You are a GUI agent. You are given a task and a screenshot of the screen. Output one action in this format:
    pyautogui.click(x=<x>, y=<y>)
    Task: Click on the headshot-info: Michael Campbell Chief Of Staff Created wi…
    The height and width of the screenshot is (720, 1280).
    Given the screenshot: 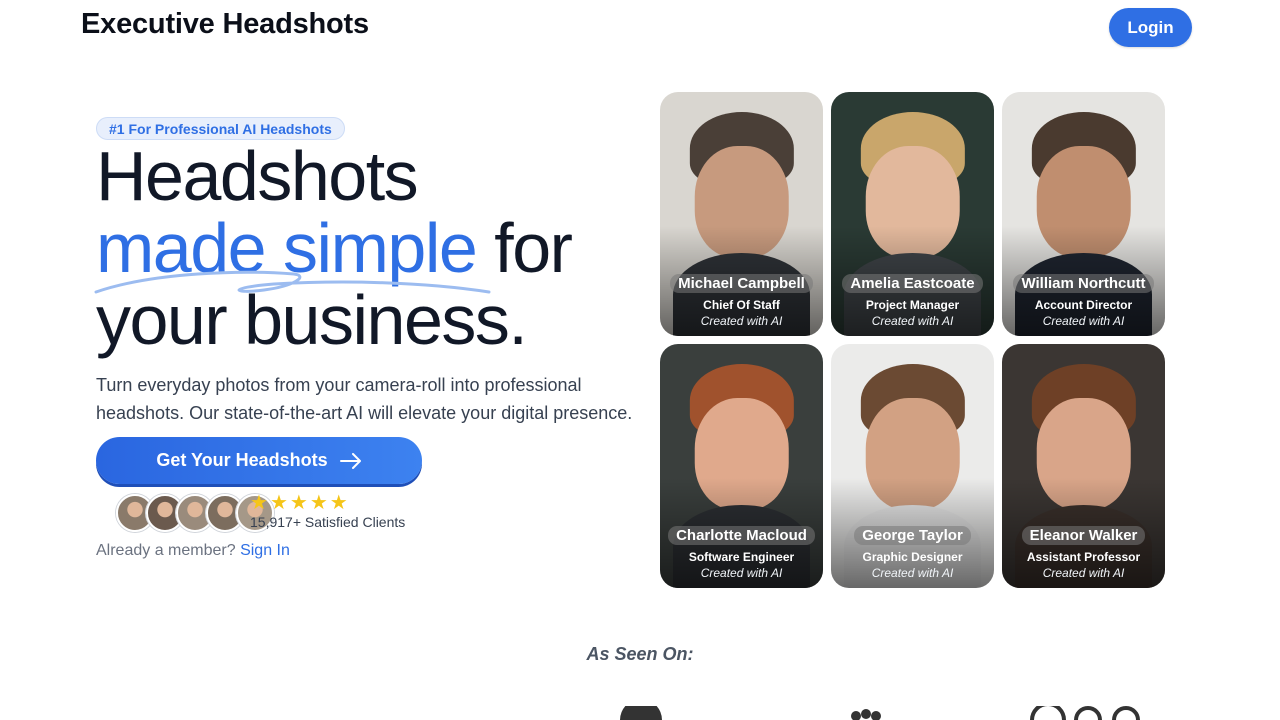 What is the action you would take?
    pyautogui.click(x=741, y=301)
    